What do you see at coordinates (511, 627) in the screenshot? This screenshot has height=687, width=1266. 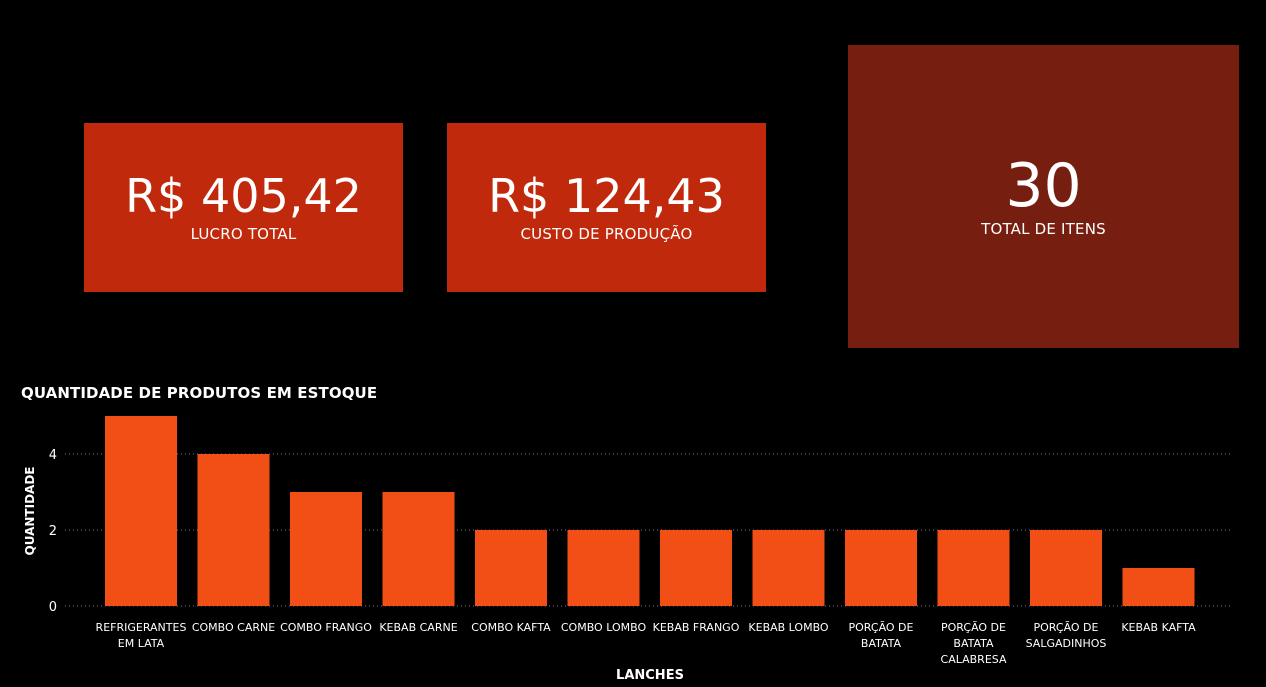 I see `x-tick-label-5: COMBO KAFTA` at bounding box center [511, 627].